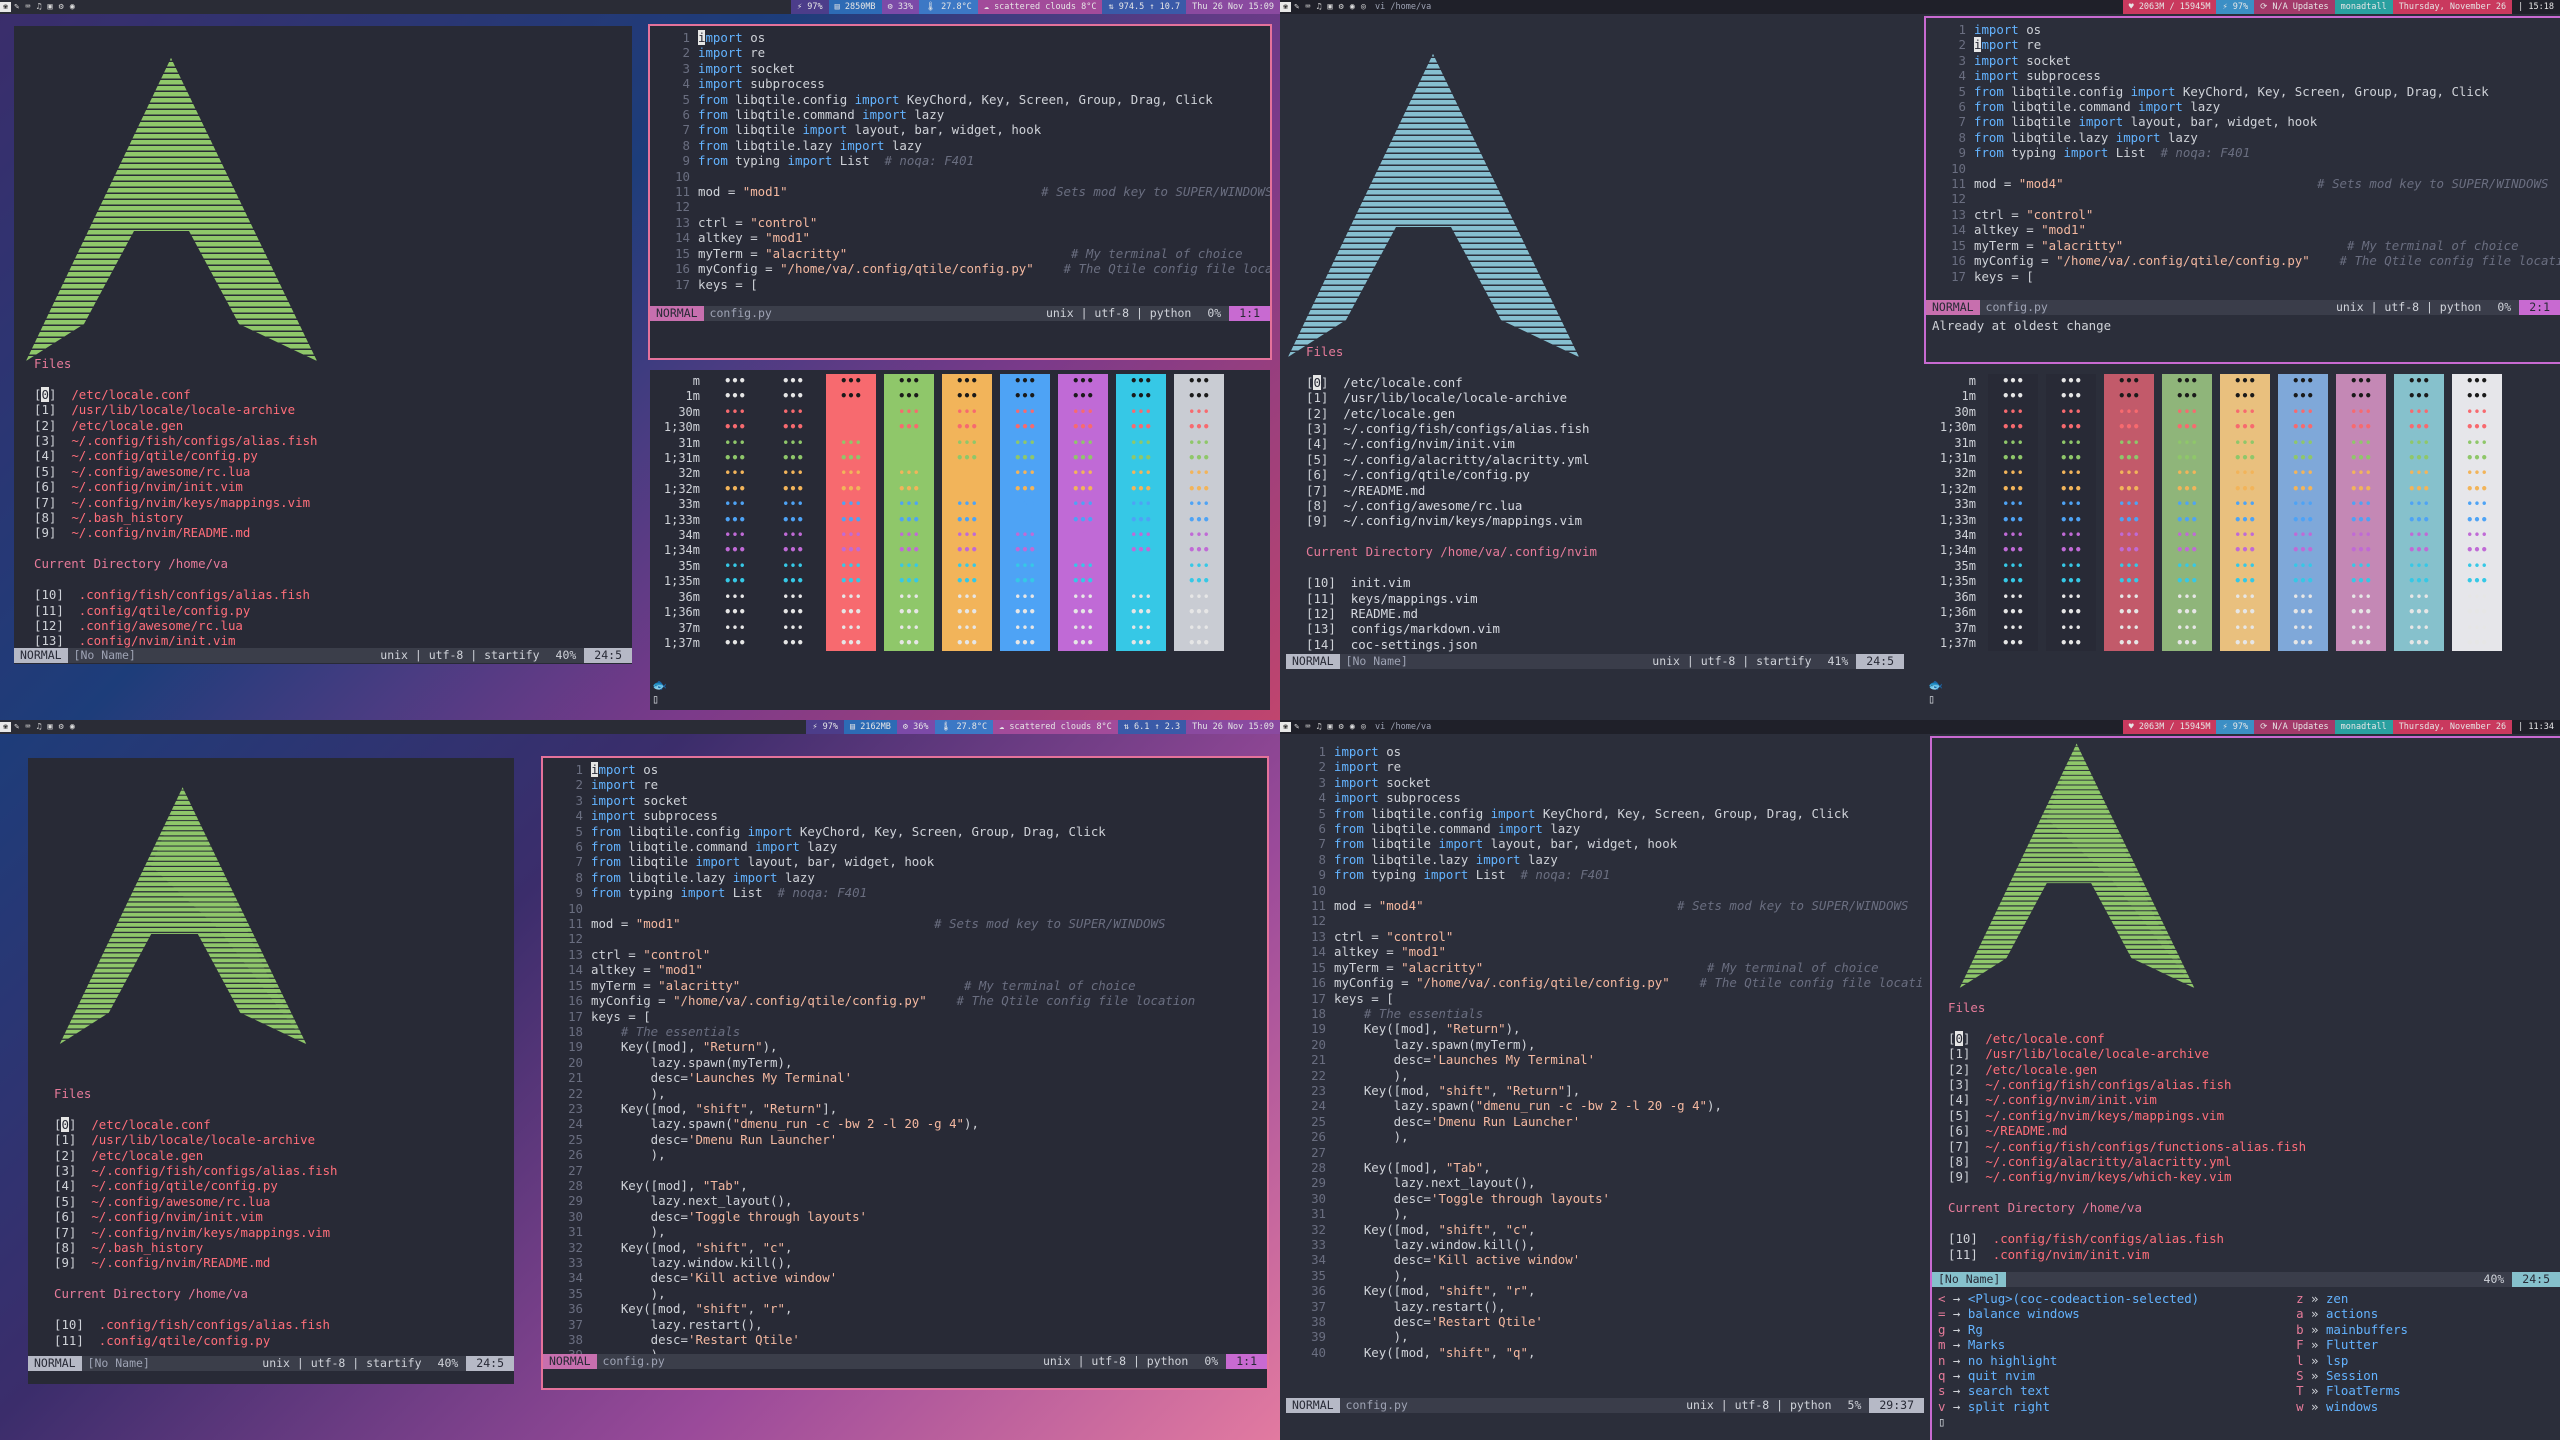 This screenshot has width=2560, height=1440. I want to click on startify-entry: [1], so click(1317, 397).